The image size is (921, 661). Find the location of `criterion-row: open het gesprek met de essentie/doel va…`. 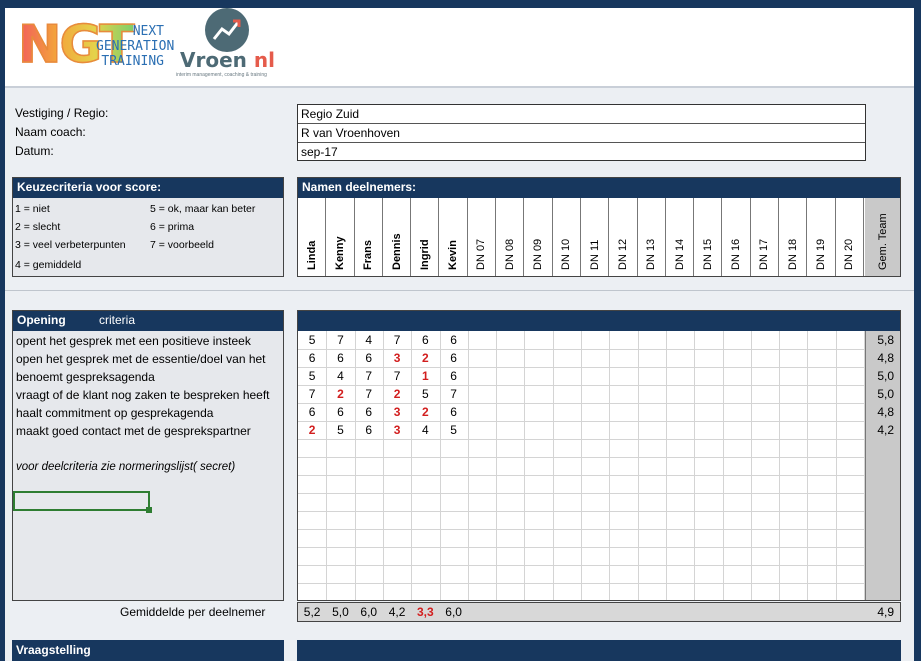

criterion-row: open het gesprek met de essentie/doel va… is located at coordinates (158, 359).